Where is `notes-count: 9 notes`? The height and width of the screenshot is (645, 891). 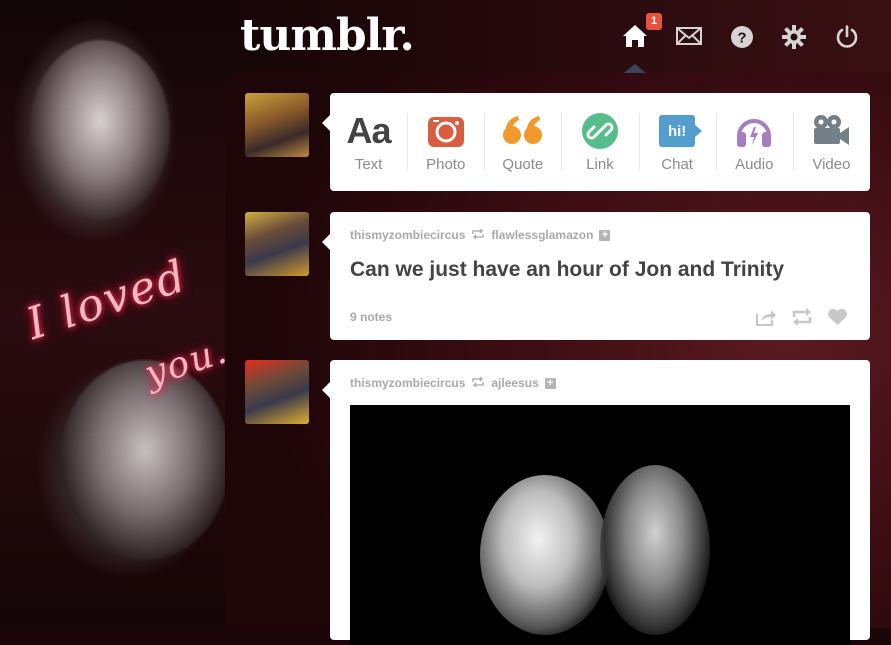
notes-count: 9 notes is located at coordinates (371, 317).